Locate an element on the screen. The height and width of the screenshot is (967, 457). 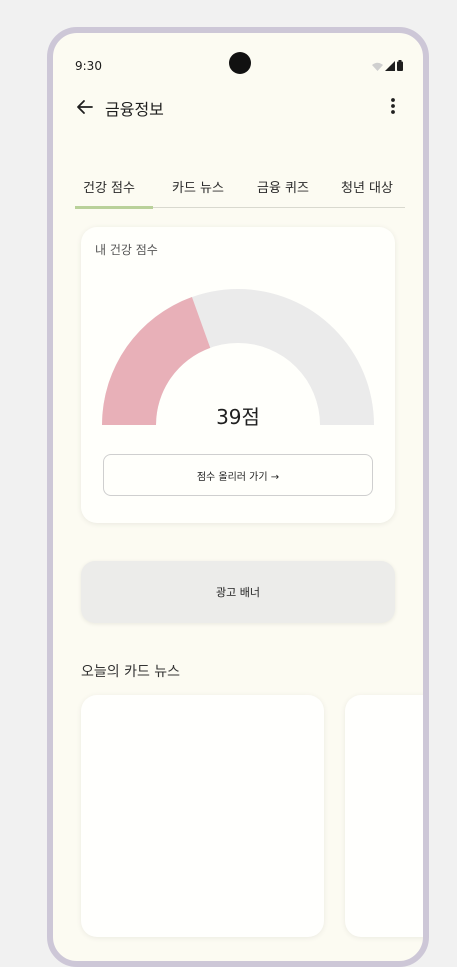
card-news-heading: 오늘의 카드 뉴스 is located at coordinates (131, 672).